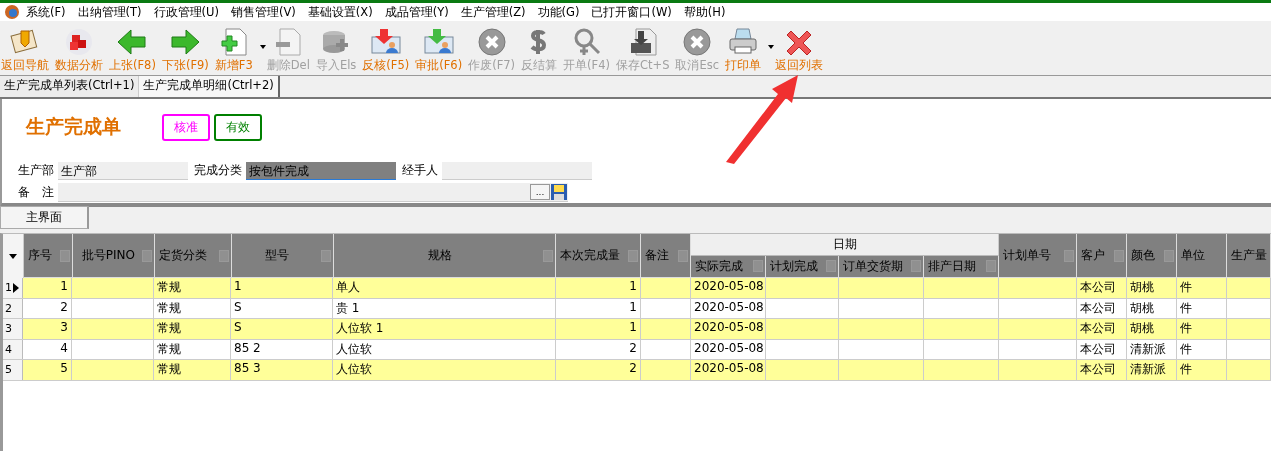  What do you see at coordinates (385, 42) in the screenshot?
I see `download-user-icon` at bounding box center [385, 42].